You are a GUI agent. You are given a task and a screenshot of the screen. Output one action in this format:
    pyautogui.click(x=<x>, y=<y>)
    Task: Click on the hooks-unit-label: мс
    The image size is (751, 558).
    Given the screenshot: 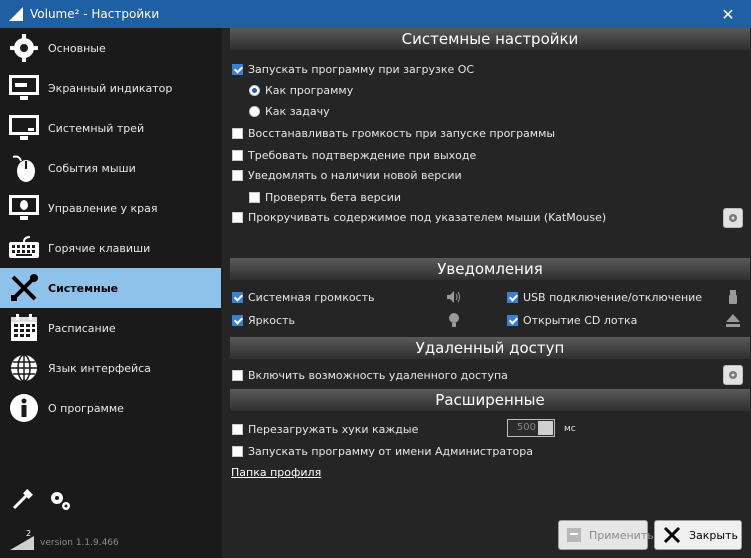 What is the action you would take?
    pyautogui.click(x=570, y=429)
    